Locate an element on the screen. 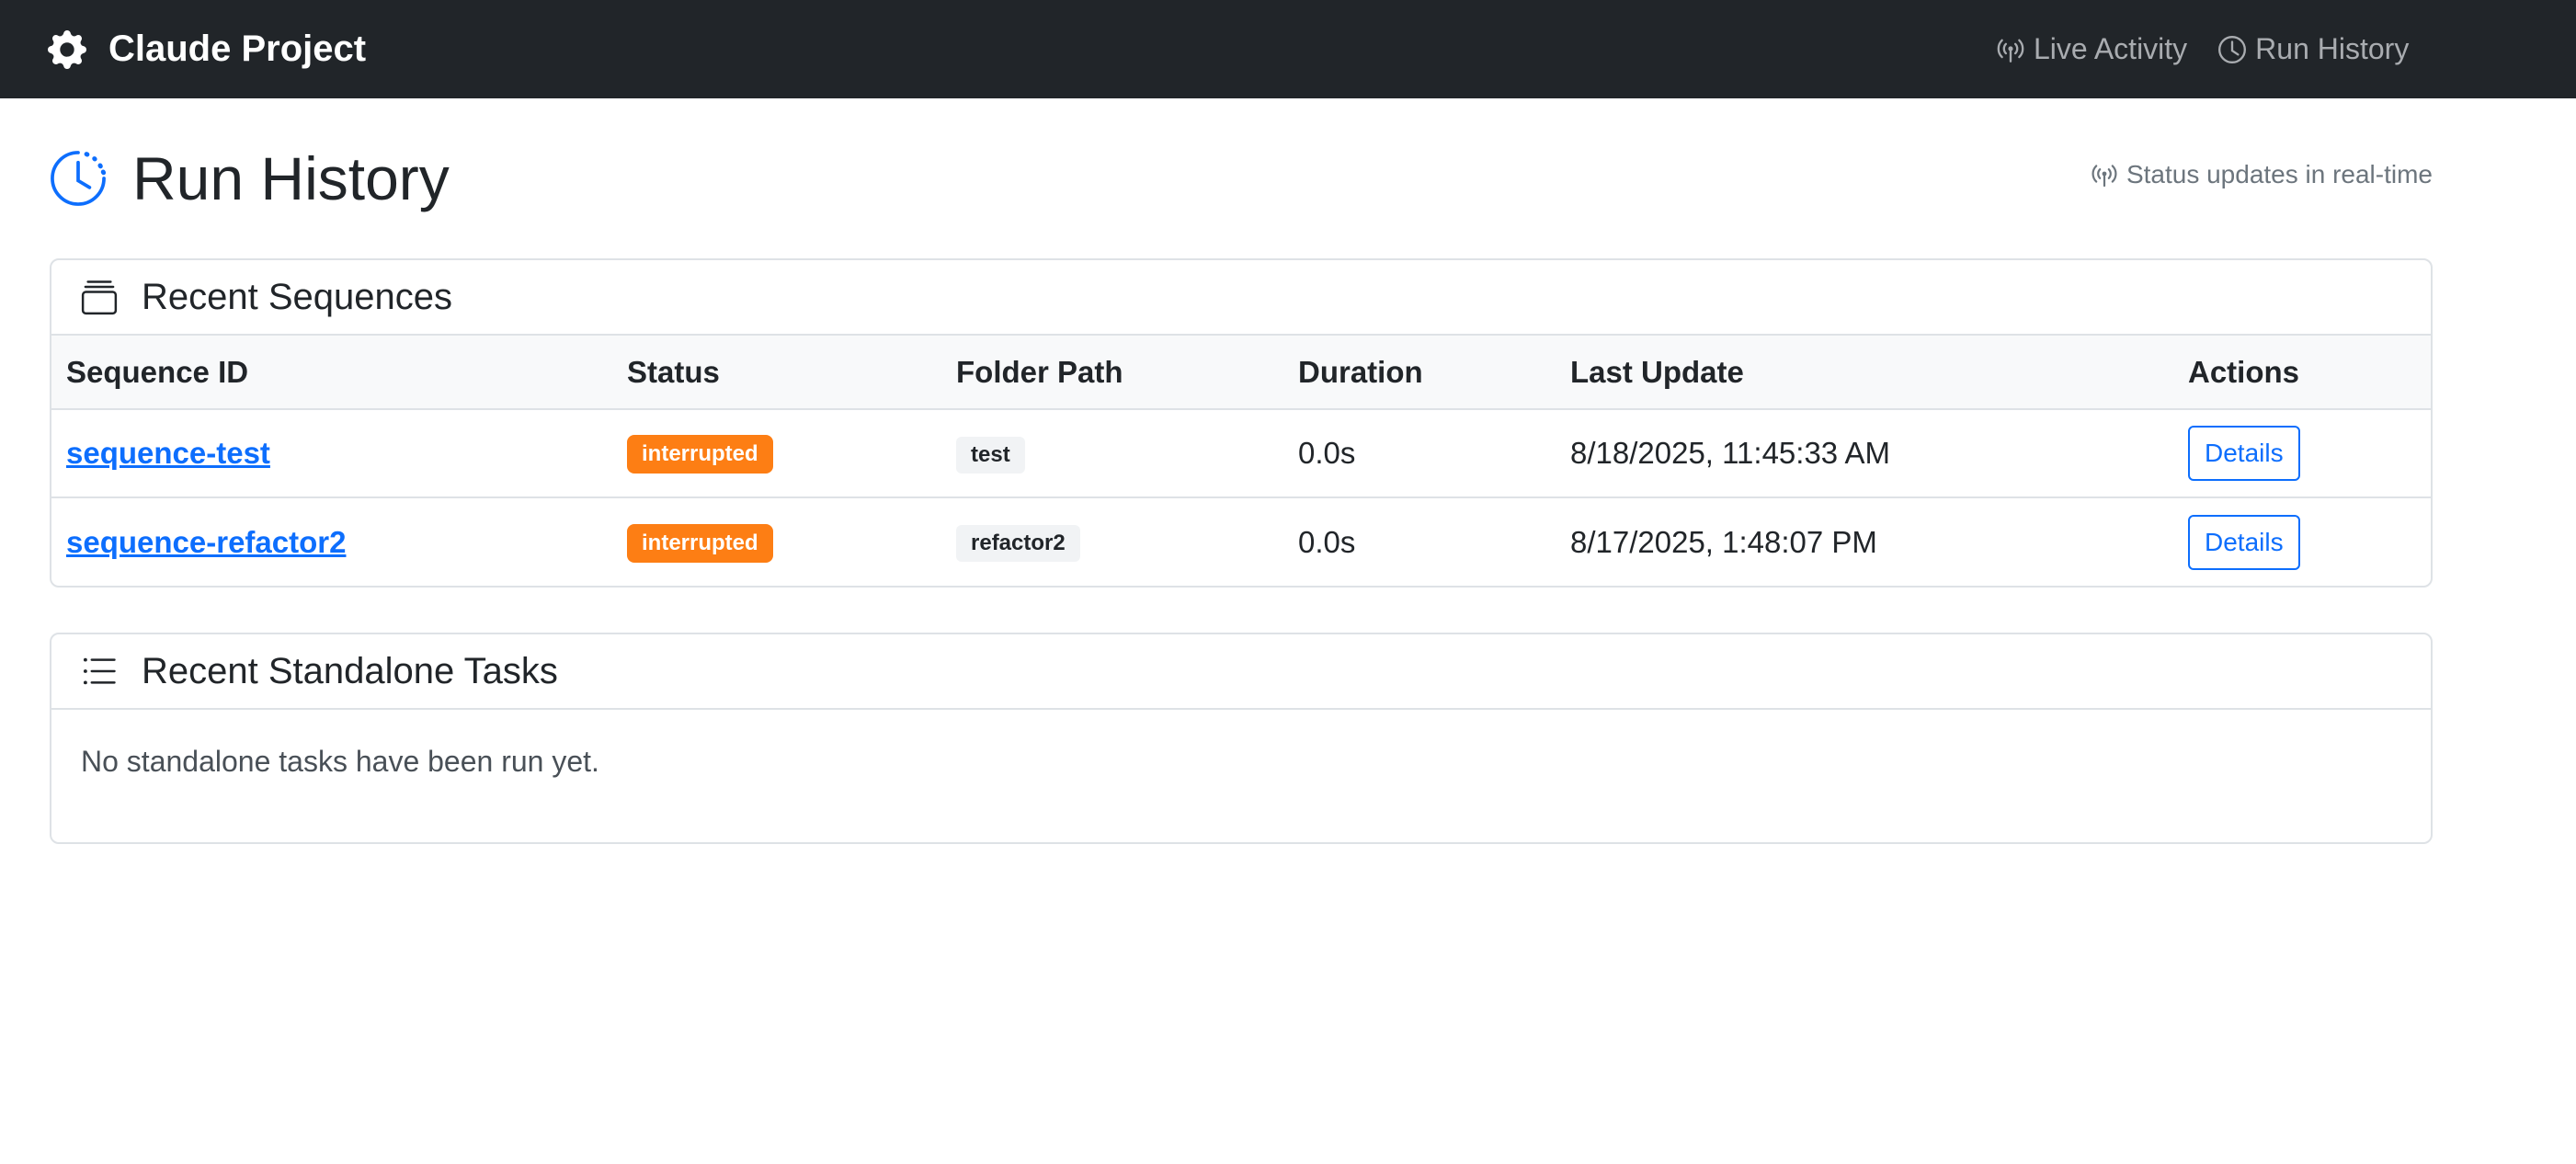 The height and width of the screenshot is (1164, 2576). status-note: Status updates in real-time is located at coordinates (2261, 174).